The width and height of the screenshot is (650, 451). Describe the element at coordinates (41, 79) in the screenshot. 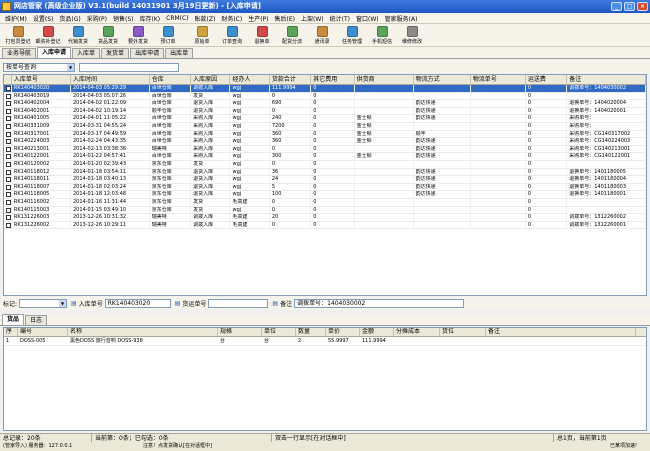

I see `column-header: 入库单号` at that location.